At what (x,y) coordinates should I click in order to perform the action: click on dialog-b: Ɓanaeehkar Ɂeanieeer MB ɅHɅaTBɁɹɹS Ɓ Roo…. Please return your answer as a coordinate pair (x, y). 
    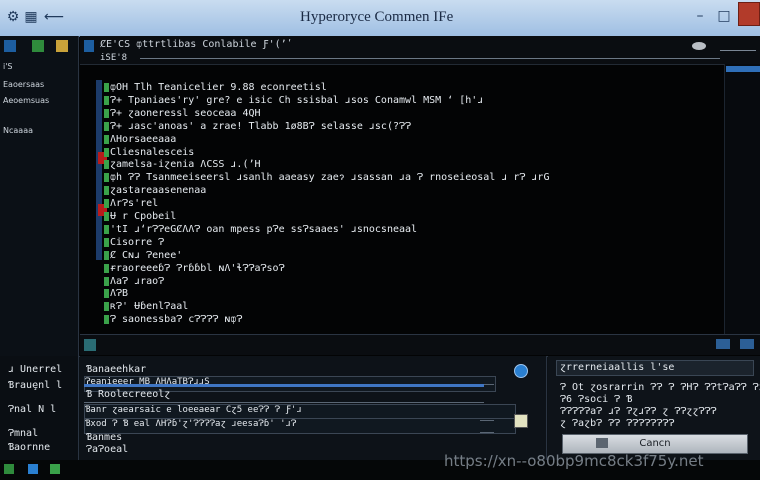
    Looking at the image, I should click on (313, 408).